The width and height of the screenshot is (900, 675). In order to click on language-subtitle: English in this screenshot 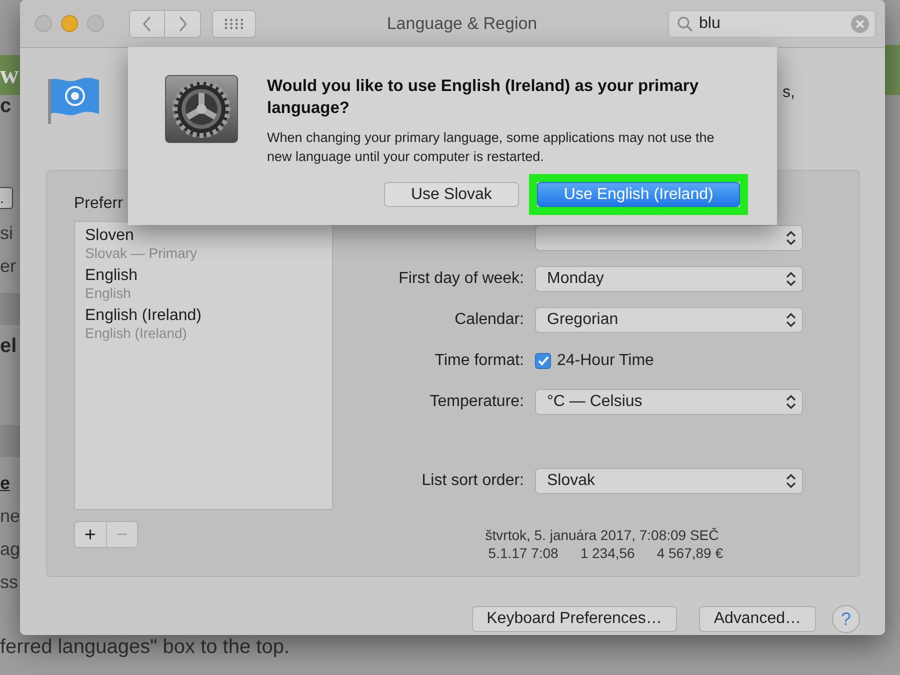, I will do `click(108, 293)`.